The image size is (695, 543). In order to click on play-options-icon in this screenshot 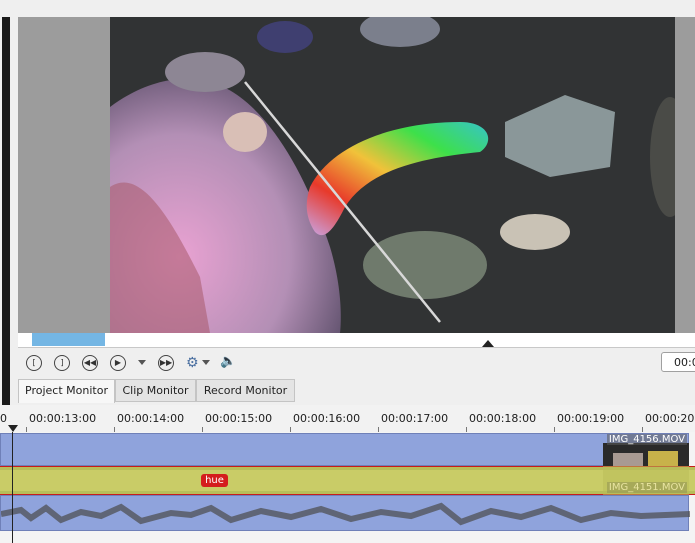, I will do `click(142, 362)`.